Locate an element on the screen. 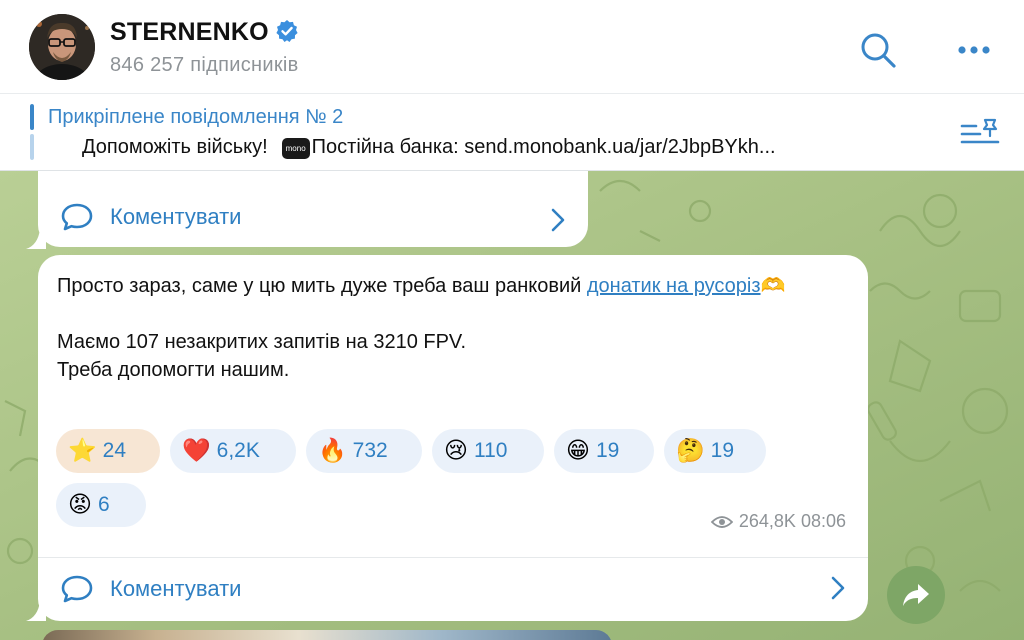 The image size is (1024, 640). star-icon: ⭐ is located at coordinates (82, 450).